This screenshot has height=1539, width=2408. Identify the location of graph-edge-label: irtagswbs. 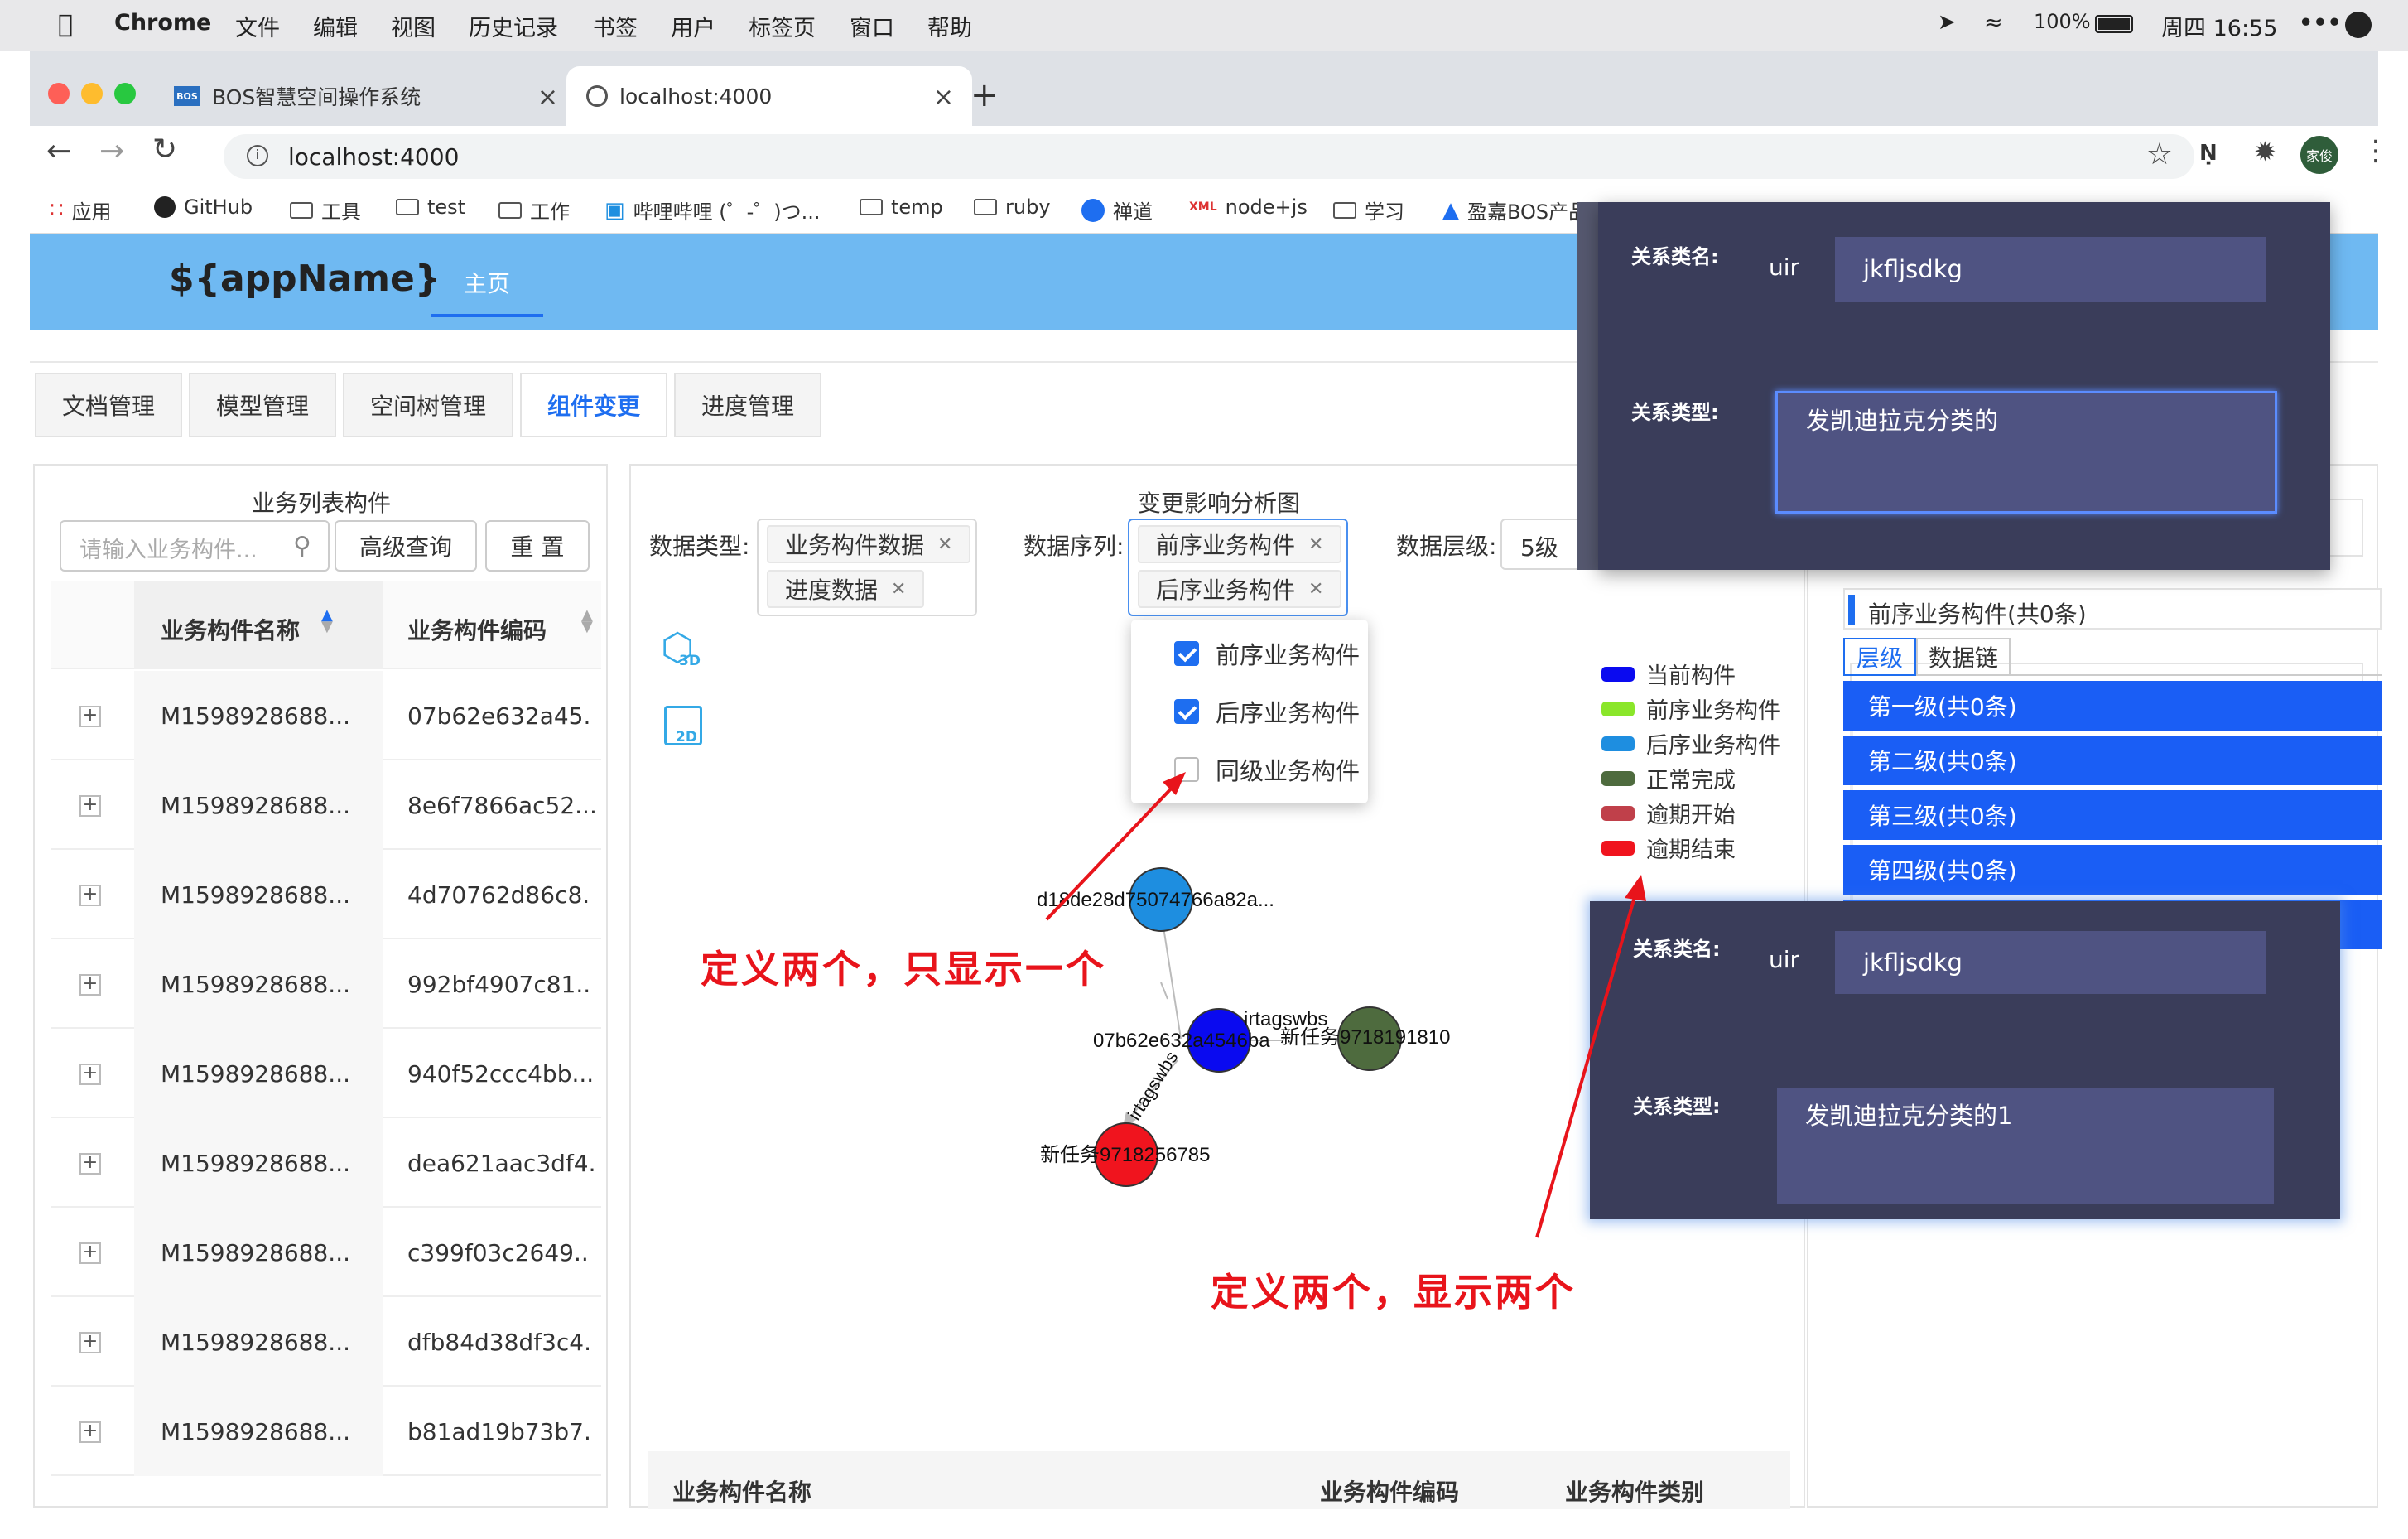
(1153, 1086).